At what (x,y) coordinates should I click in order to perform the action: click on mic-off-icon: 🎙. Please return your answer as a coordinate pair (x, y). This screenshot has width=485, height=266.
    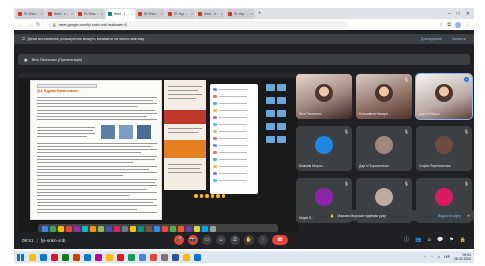
    Looking at the image, I should click on (406, 183).